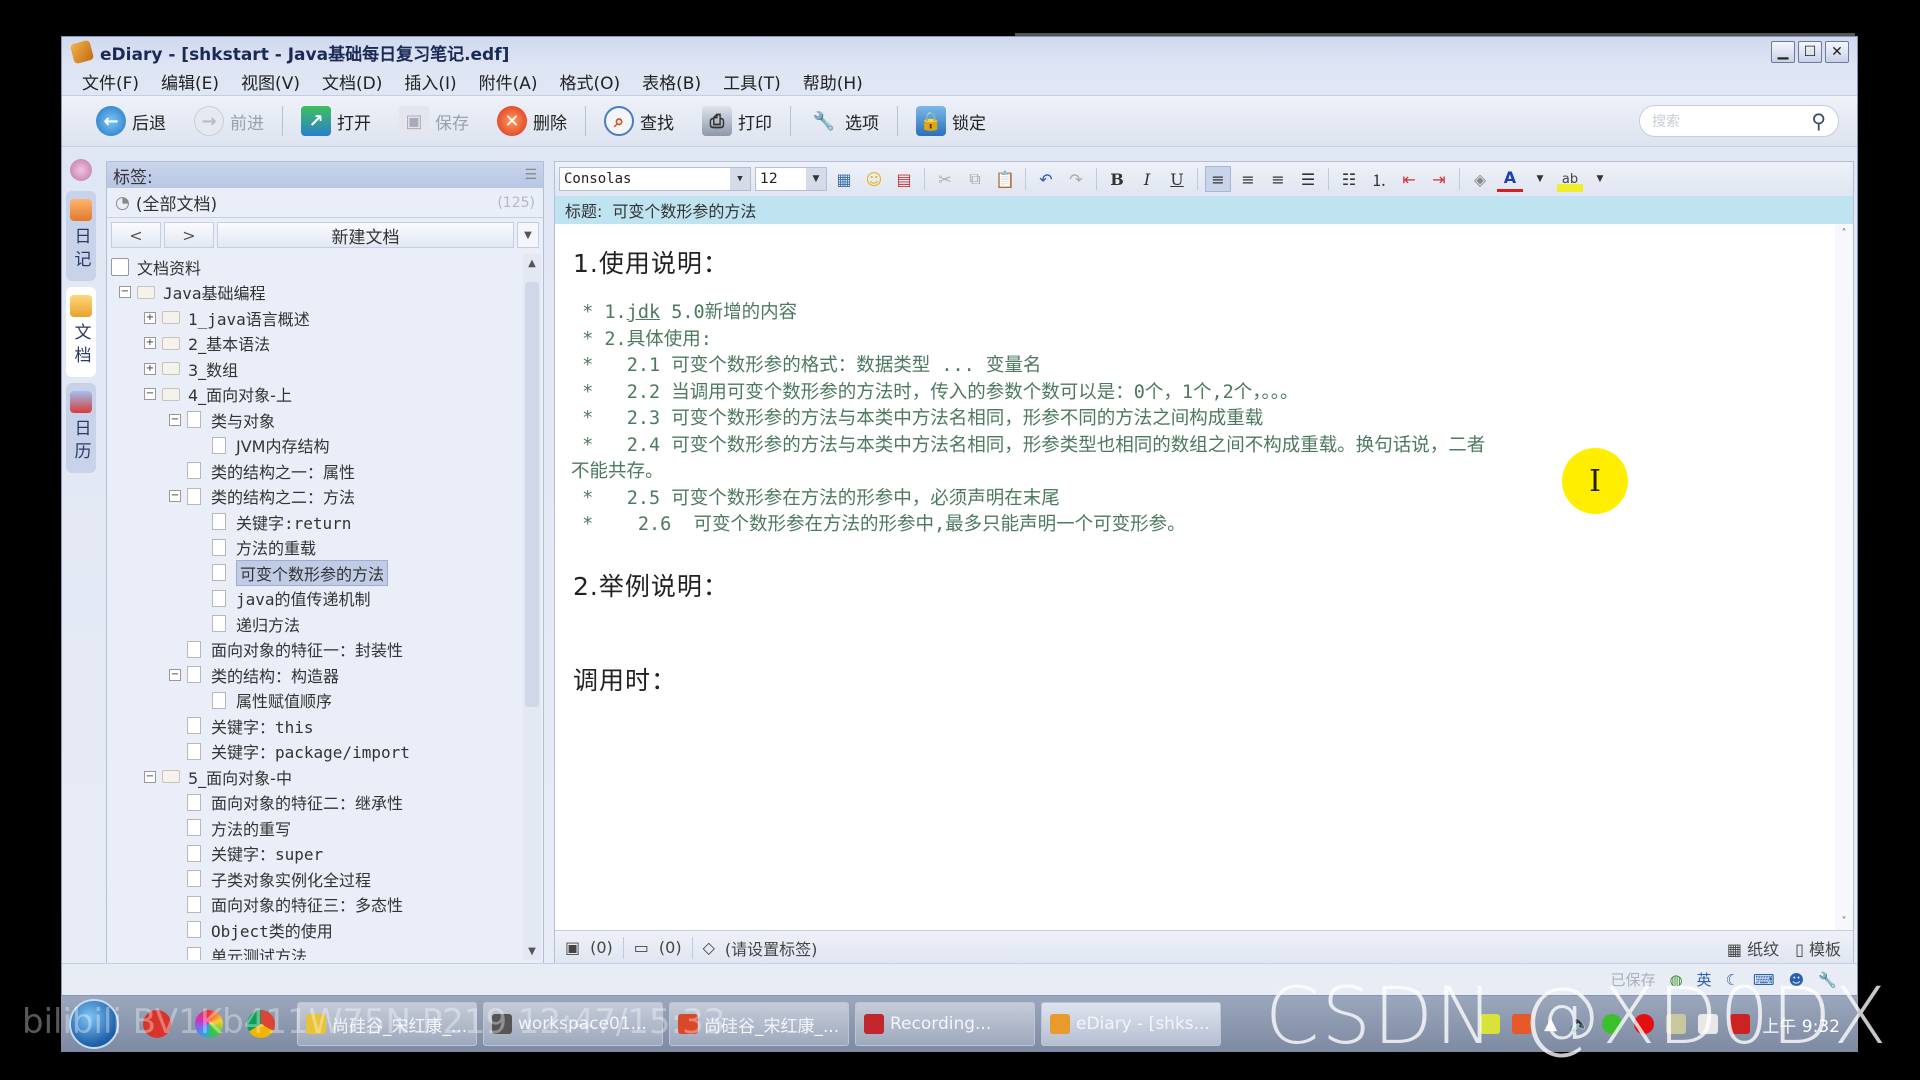 Image resolution: width=1920 pixels, height=1080 pixels. I want to click on indent-icon: ⇥, so click(1439, 179).